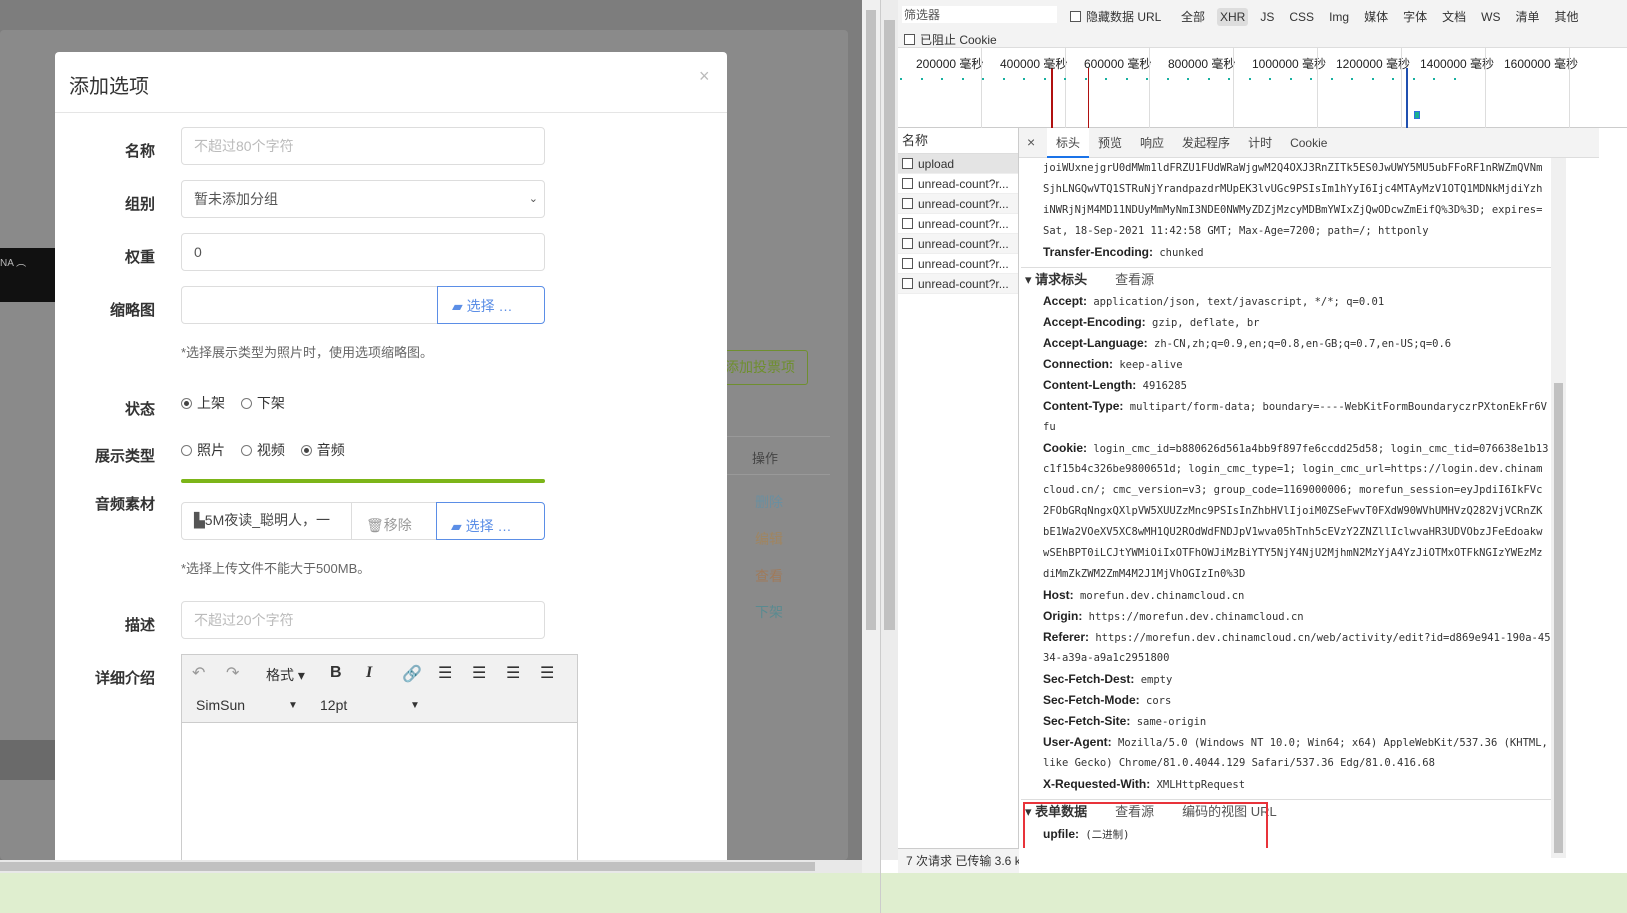 Image resolution: width=1627 pixels, height=913 pixels. I want to click on tab-标头: 标头, so click(1068, 143).